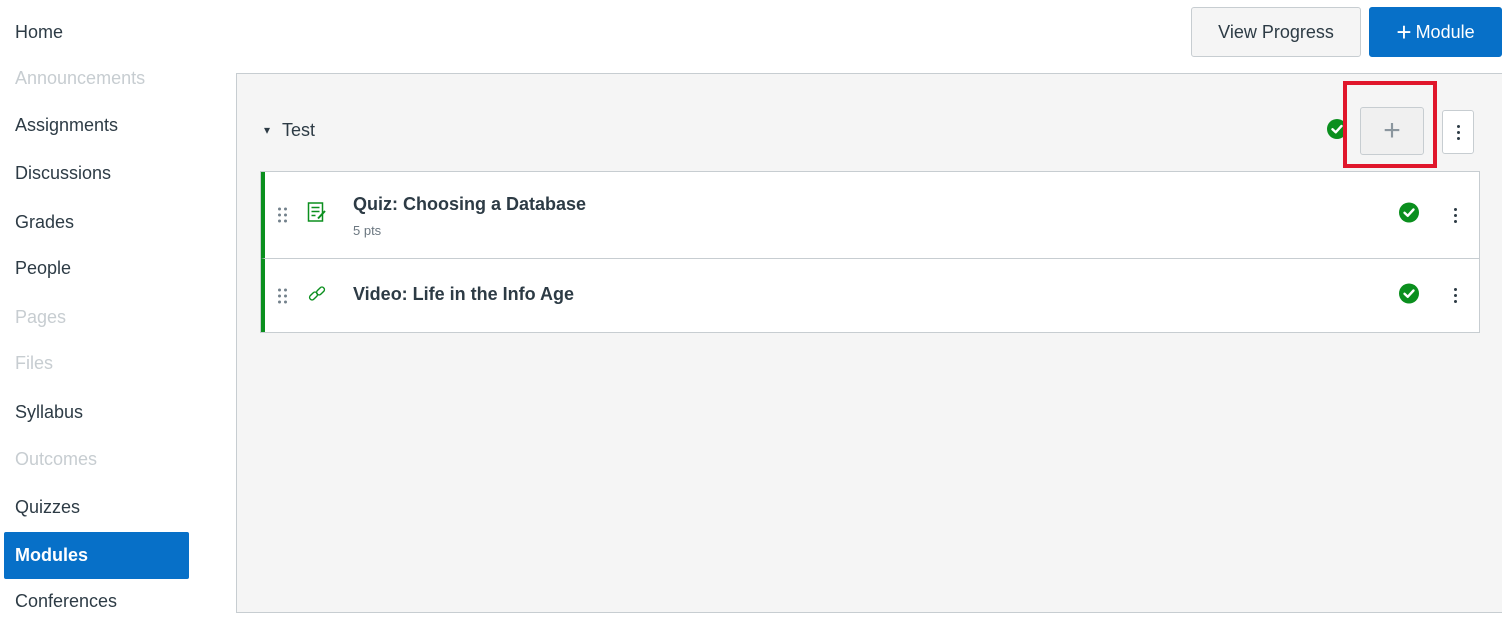 The width and height of the screenshot is (1502, 625). Describe the element at coordinates (96, 173) in the screenshot. I see `nav-item-discussions: Discussions` at that location.